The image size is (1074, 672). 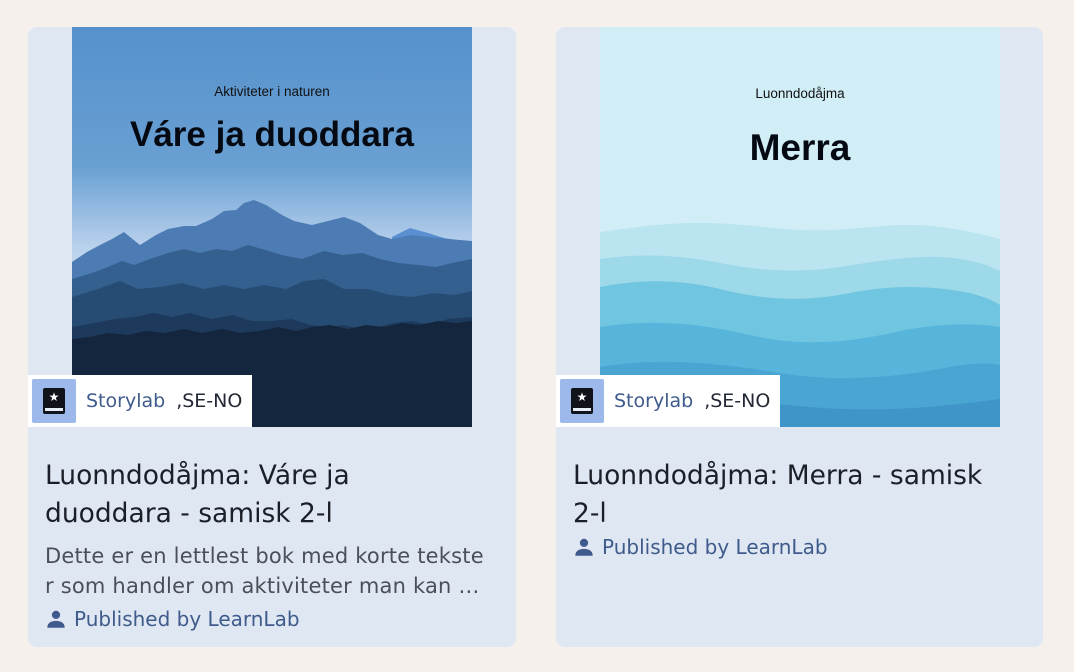 What do you see at coordinates (803, 495) in the screenshot?
I see `book-title: Luonndodåjma: Merra - samisk 2-l` at bounding box center [803, 495].